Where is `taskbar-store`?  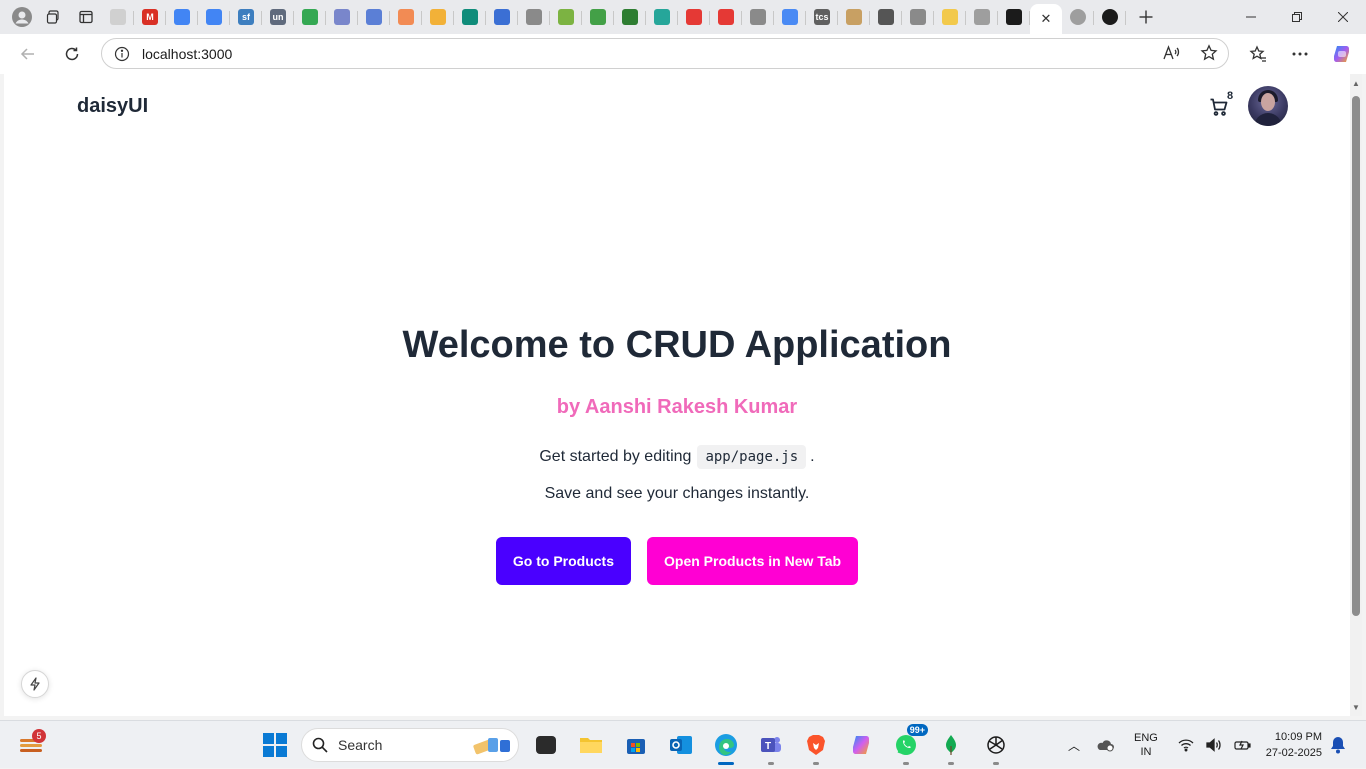
taskbar-store is located at coordinates (636, 745).